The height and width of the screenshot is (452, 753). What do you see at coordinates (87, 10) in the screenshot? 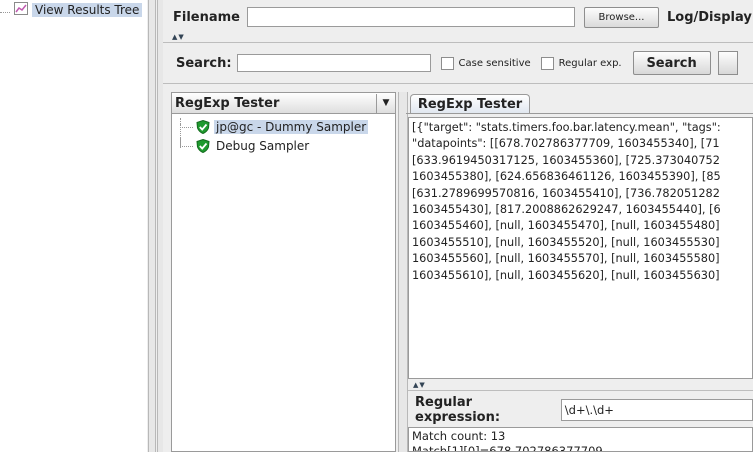
I see `tree-node-label: View Results Tree` at bounding box center [87, 10].